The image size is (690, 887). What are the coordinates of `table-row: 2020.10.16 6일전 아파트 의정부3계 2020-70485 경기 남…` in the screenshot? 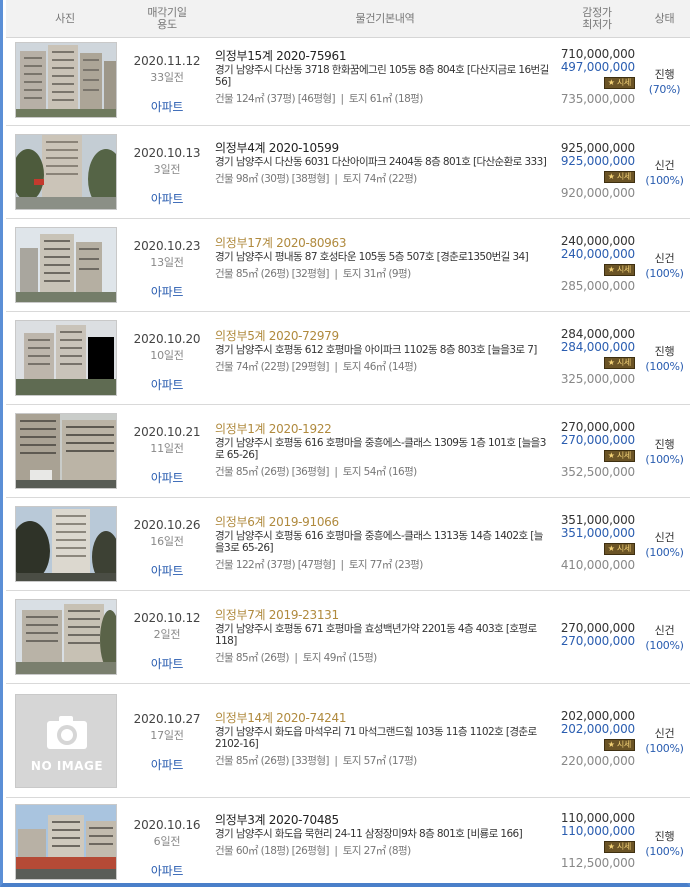 It's located at (348, 840).